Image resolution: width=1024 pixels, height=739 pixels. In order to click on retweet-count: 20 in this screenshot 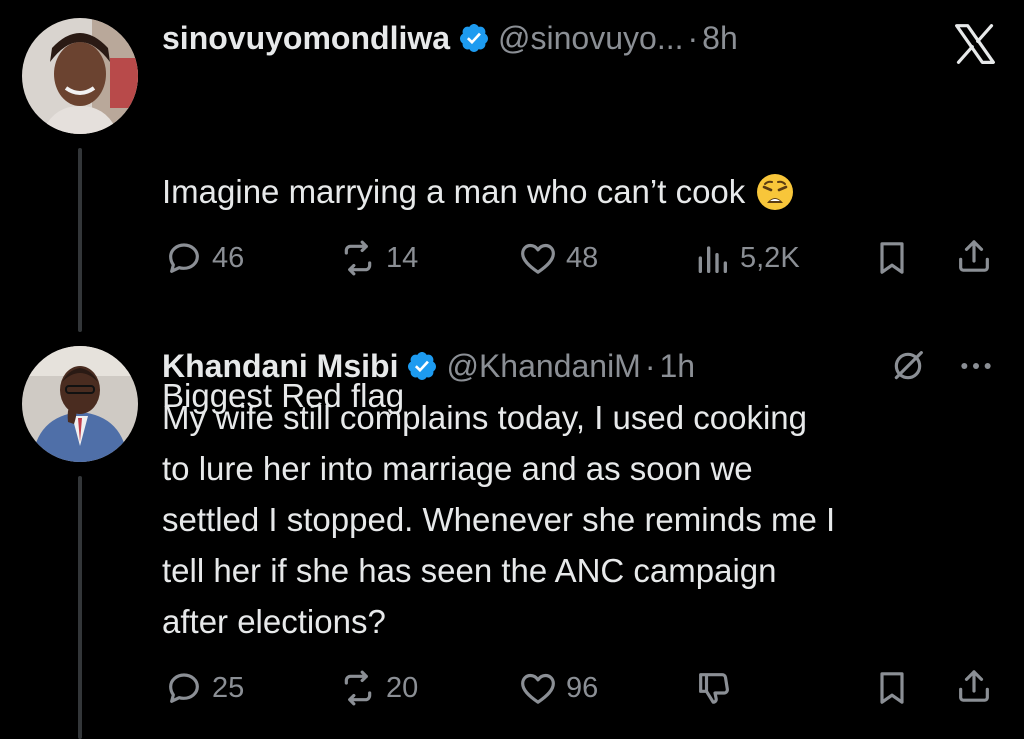, I will do `click(402, 688)`.